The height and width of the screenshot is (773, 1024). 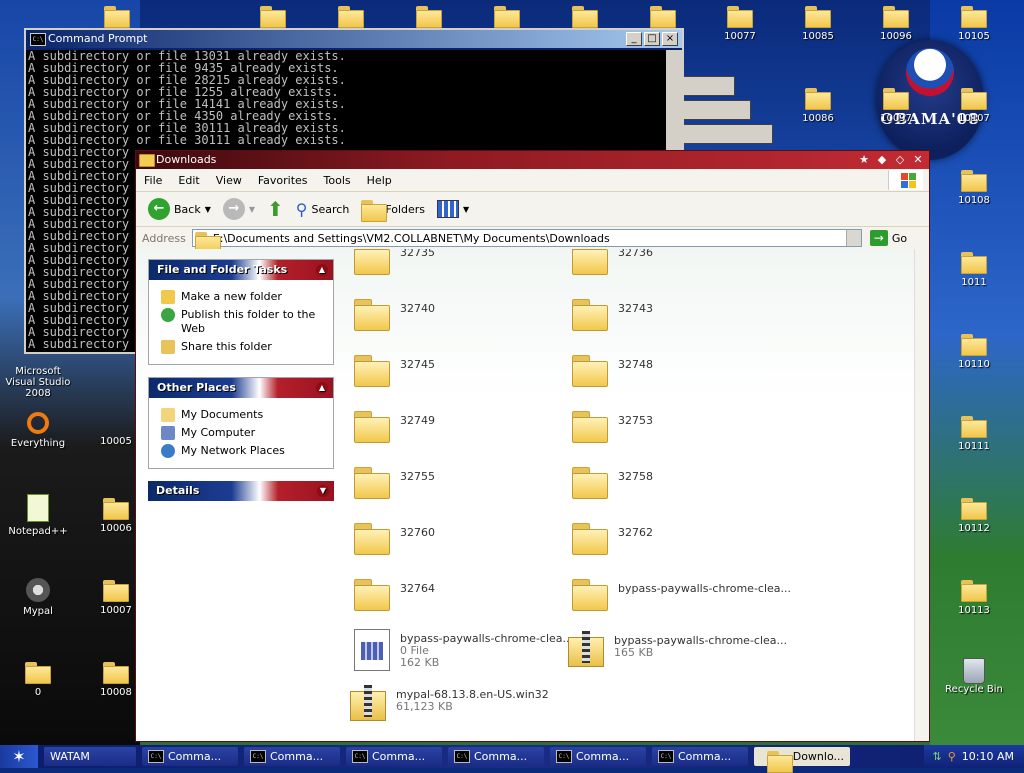 I want to click on menu-help: Help, so click(x=379, y=180).